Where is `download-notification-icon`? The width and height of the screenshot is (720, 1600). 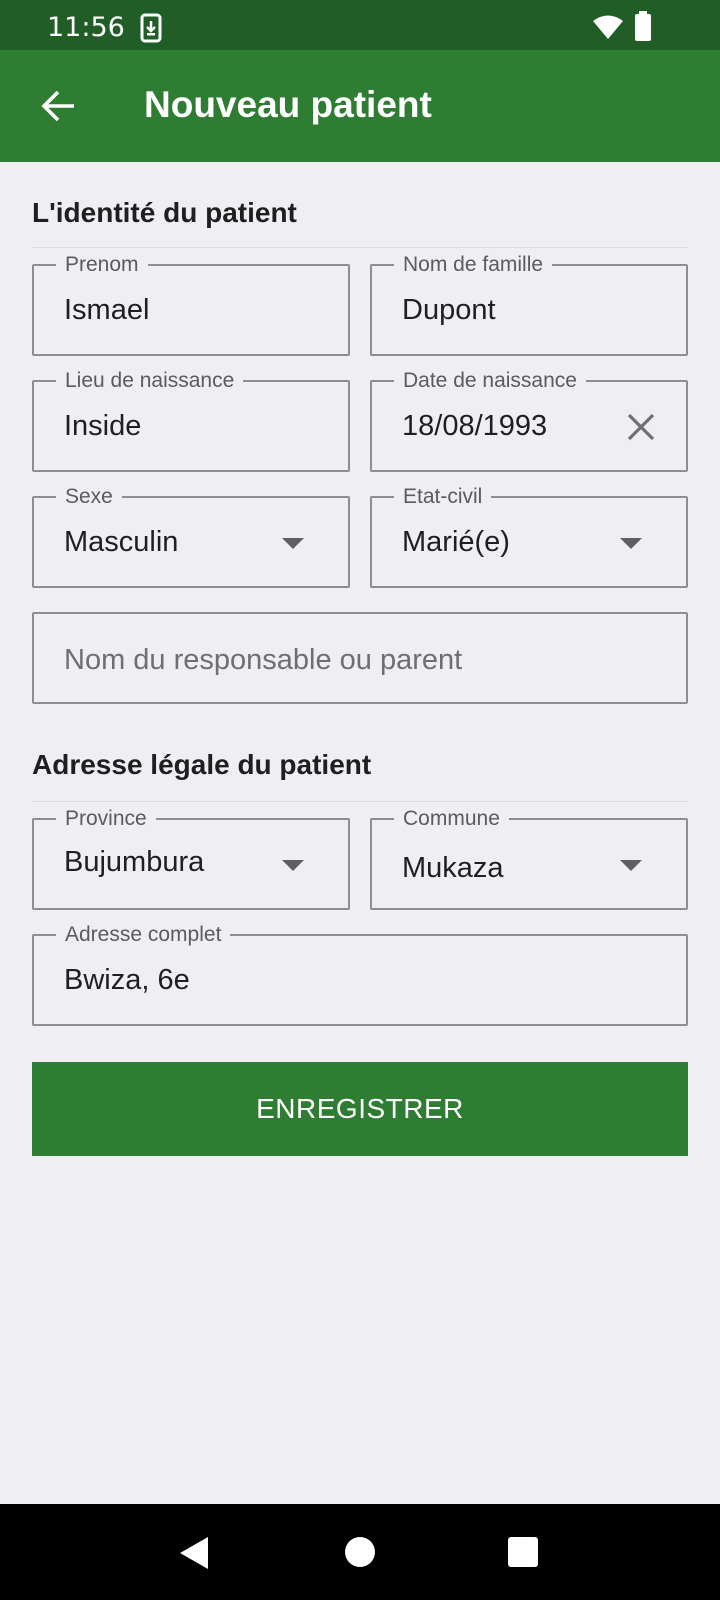
download-notification-icon is located at coordinates (151, 28).